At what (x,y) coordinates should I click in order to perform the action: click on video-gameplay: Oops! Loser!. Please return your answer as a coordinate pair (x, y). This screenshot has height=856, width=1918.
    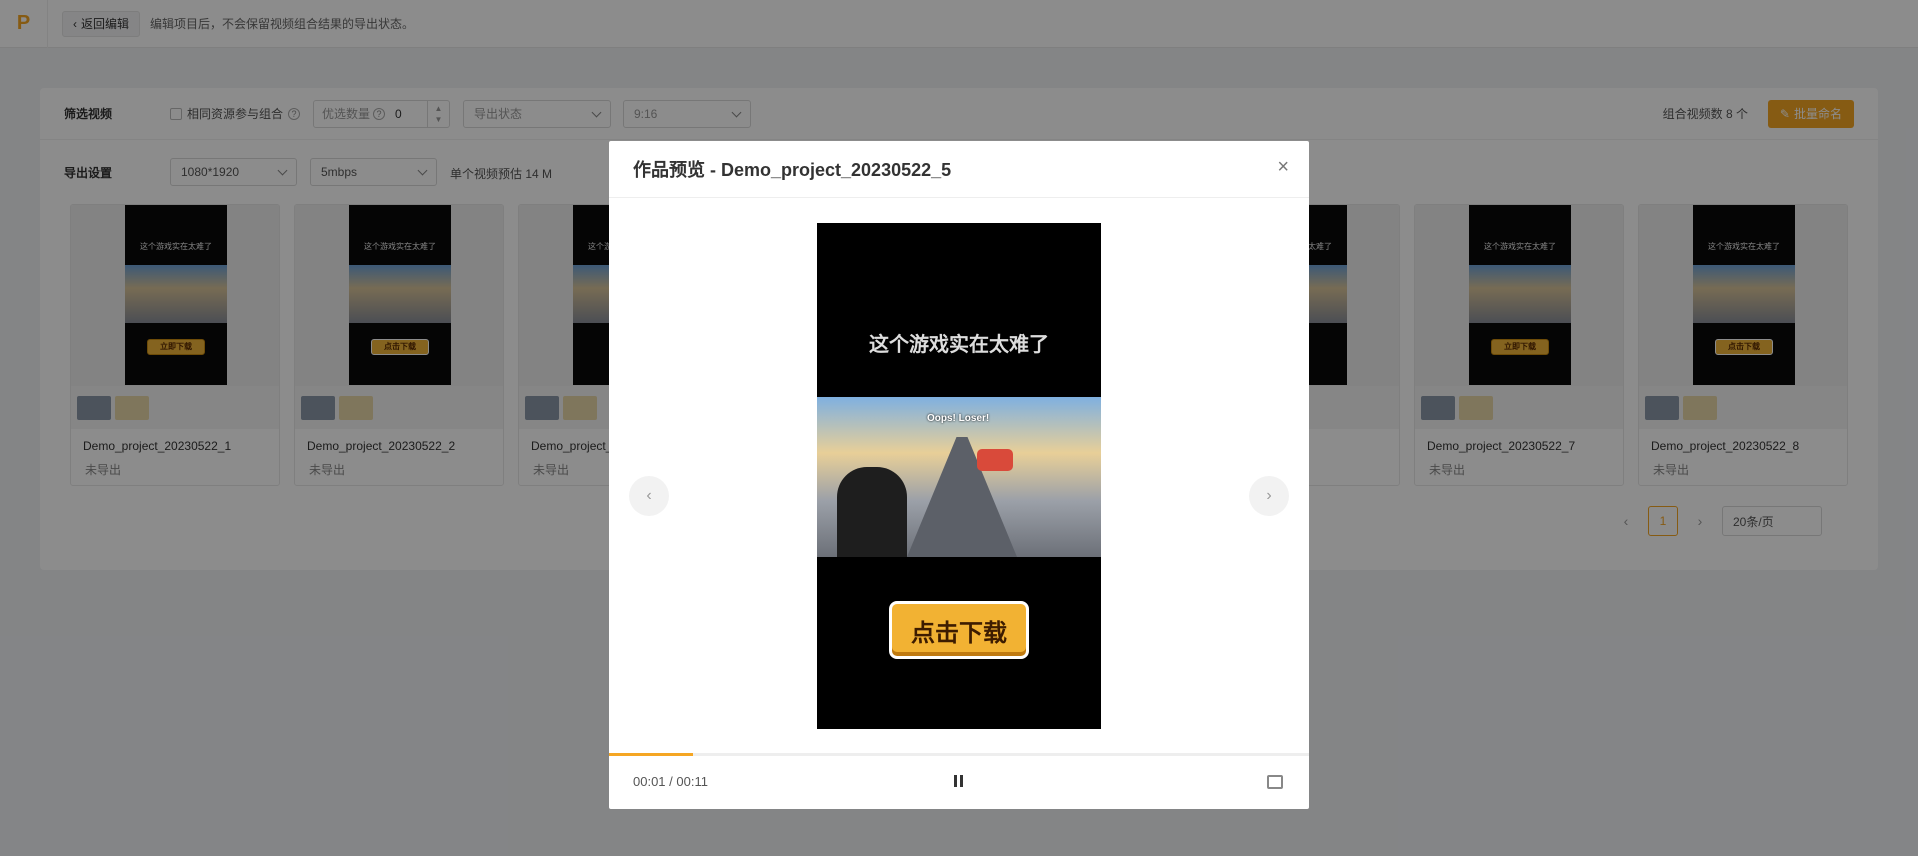
    Looking at the image, I should click on (959, 477).